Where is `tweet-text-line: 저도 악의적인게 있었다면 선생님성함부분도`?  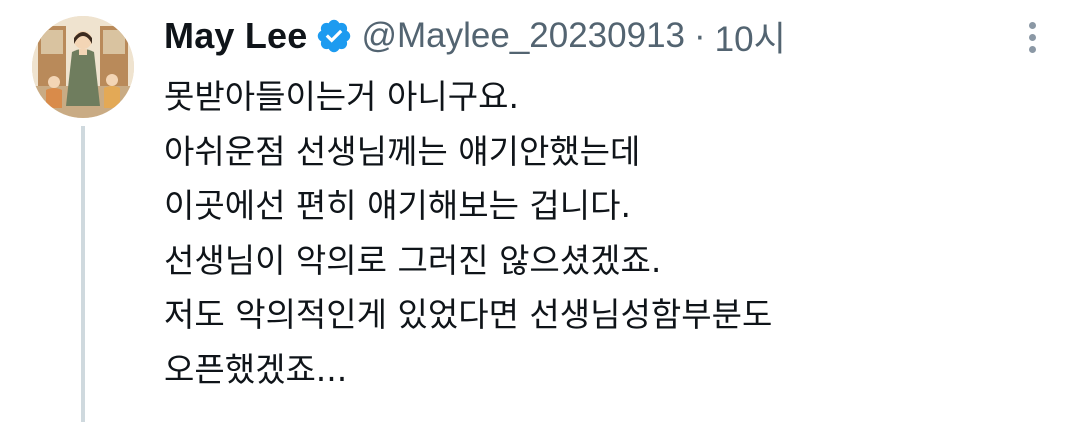 tweet-text-line: 저도 악의적인게 있었다면 선생님성함부분도 is located at coordinates (468, 314).